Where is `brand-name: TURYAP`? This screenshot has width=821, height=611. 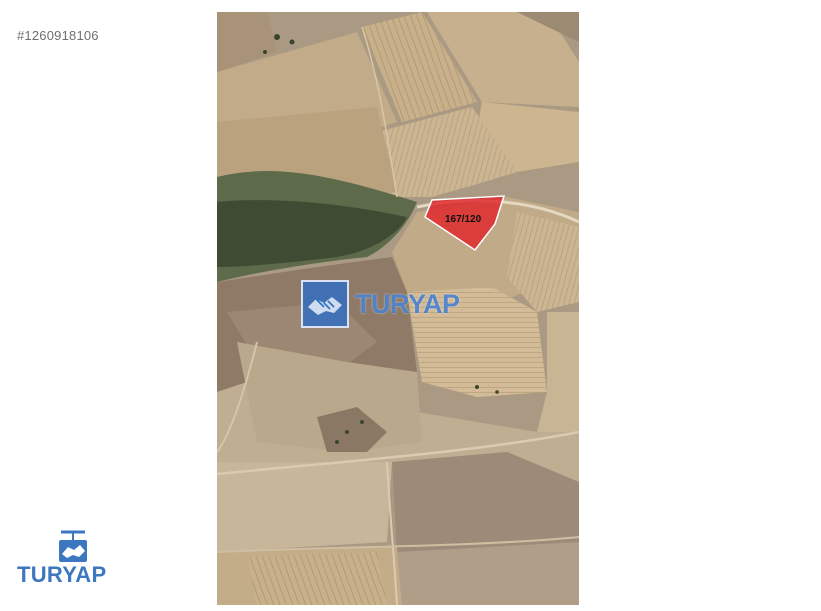 brand-name: TURYAP is located at coordinates (62, 574).